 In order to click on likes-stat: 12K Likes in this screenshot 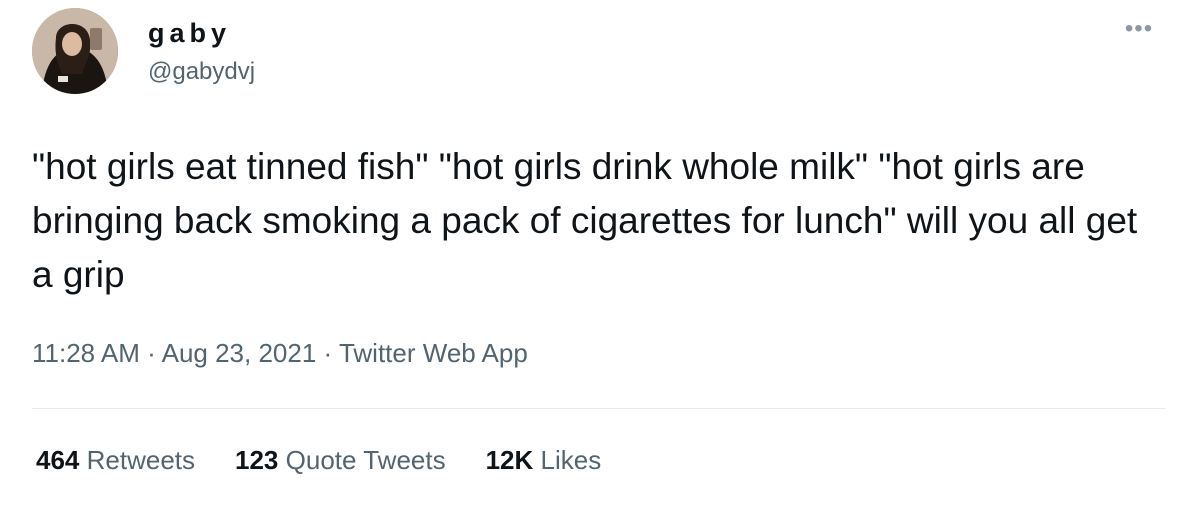, I will do `click(544, 460)`.